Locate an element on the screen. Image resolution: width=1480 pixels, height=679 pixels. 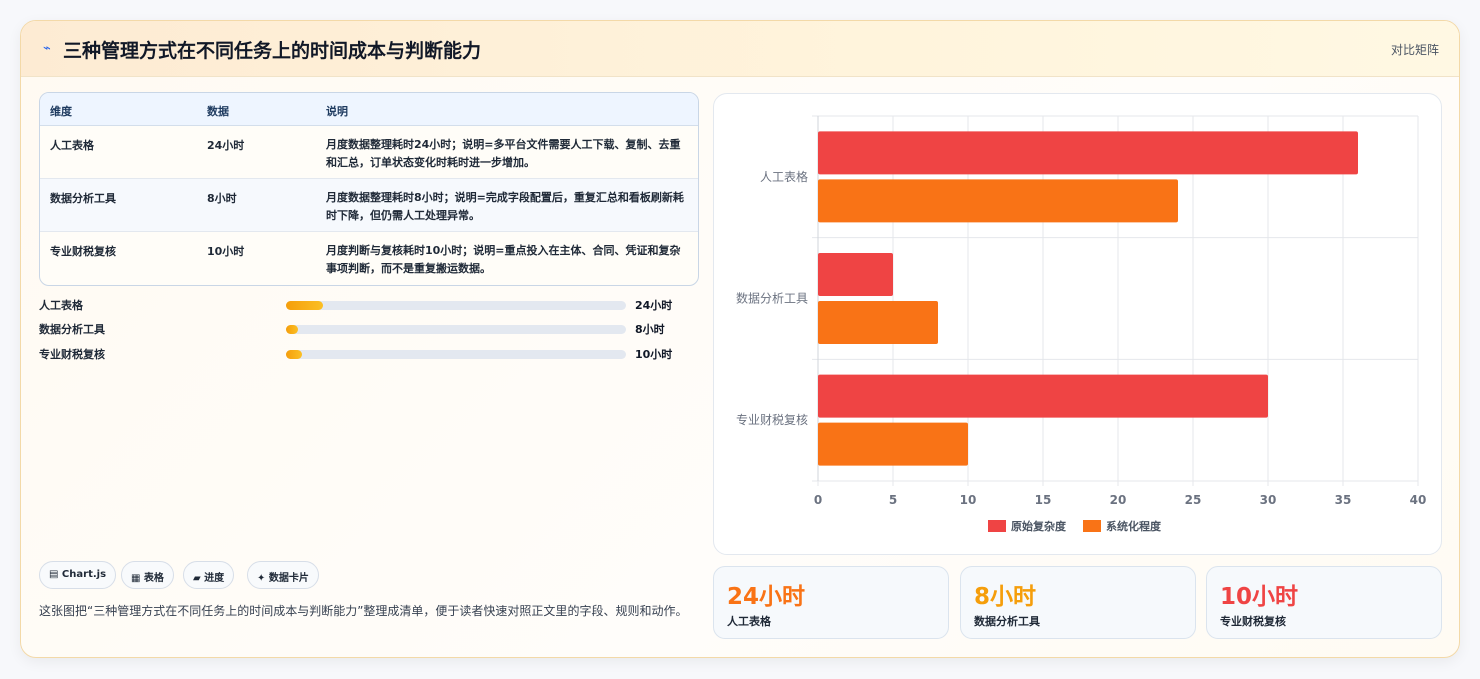
progress-label: 专业财税复核 is located at coordinates (72, 354).